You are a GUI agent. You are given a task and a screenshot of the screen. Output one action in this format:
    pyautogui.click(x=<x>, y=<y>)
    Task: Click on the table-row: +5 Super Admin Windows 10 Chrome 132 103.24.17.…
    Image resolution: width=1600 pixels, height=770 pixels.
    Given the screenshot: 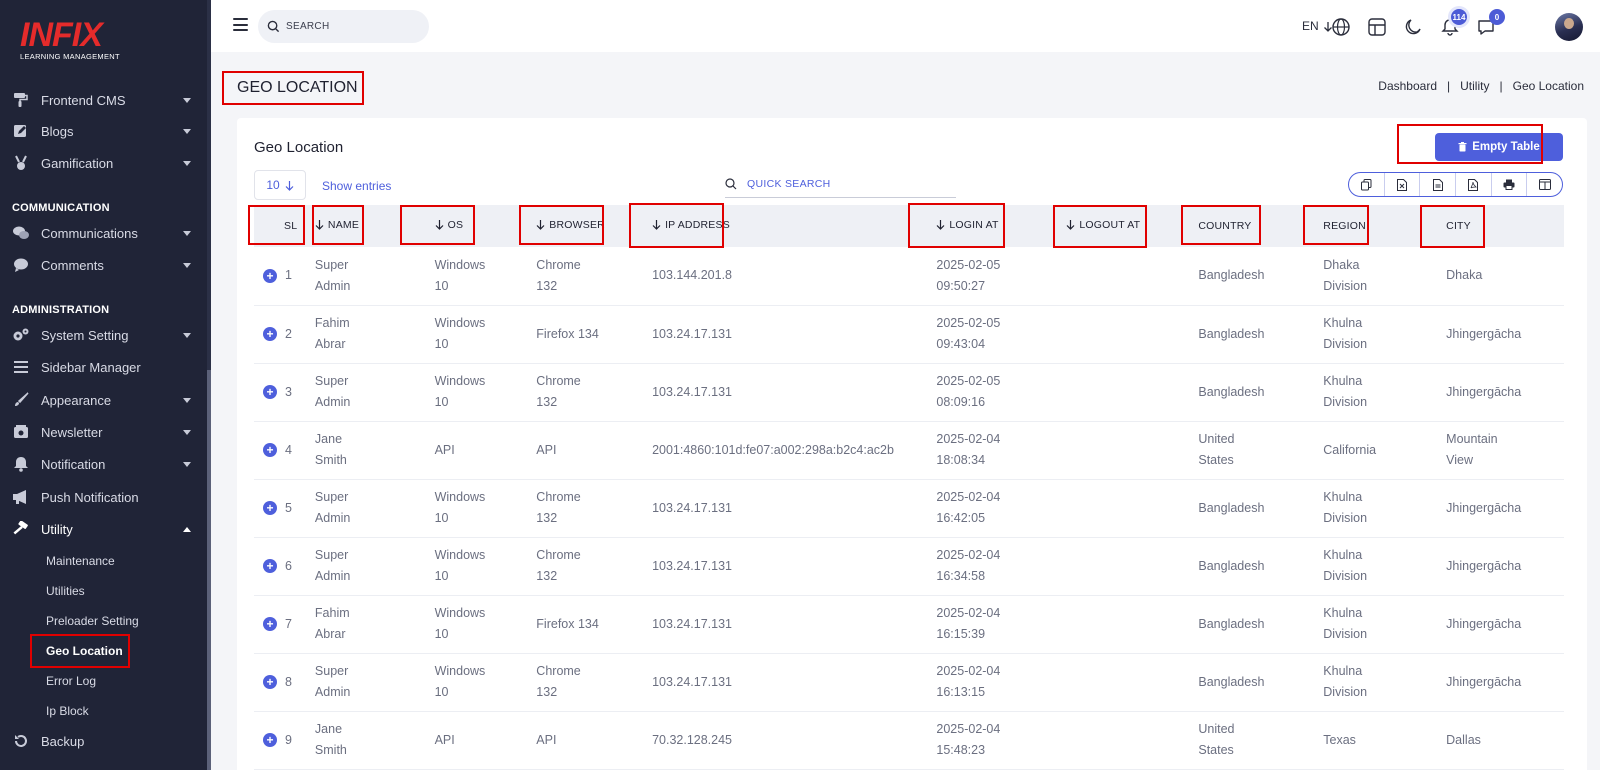 What is the action you would take?
    pyautogui.click(x=909, y=508)
    